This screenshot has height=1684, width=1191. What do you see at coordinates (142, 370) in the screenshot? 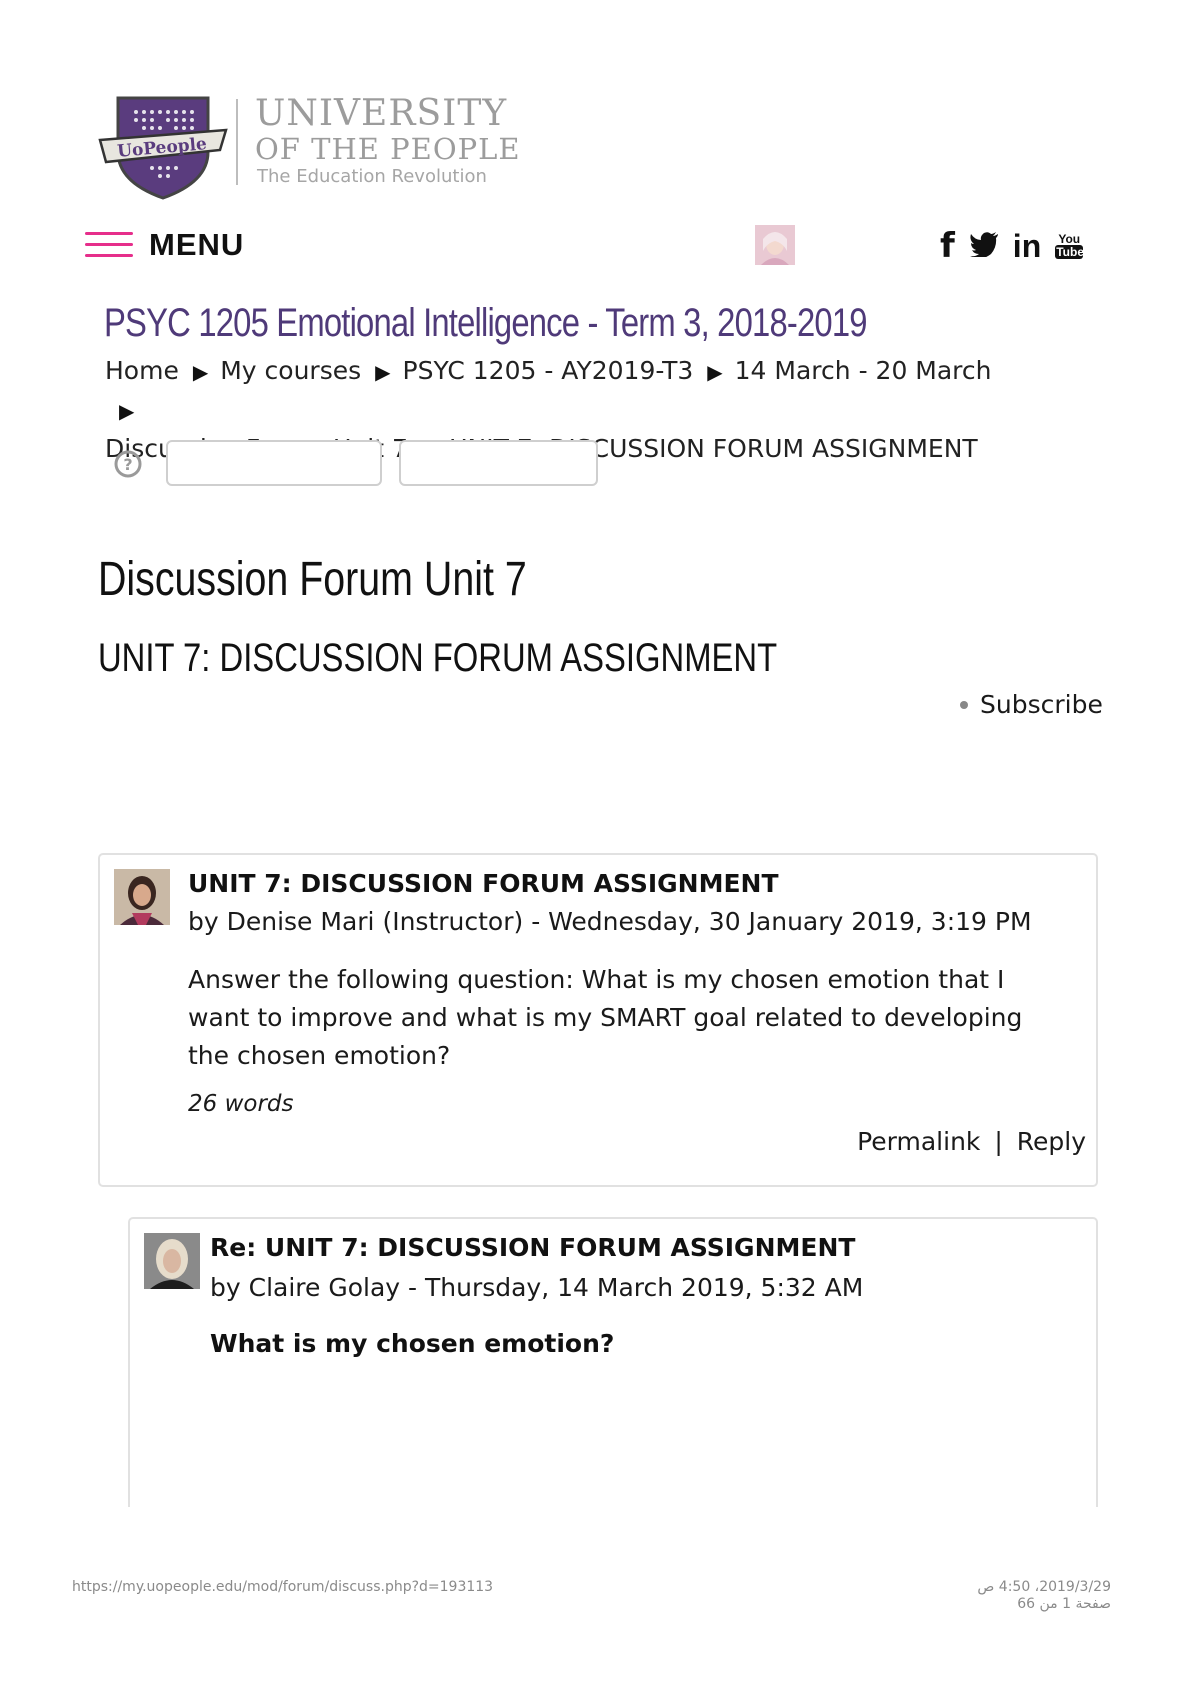
I see `breadcrumb-home: Home` at bounding box center [142, 370].